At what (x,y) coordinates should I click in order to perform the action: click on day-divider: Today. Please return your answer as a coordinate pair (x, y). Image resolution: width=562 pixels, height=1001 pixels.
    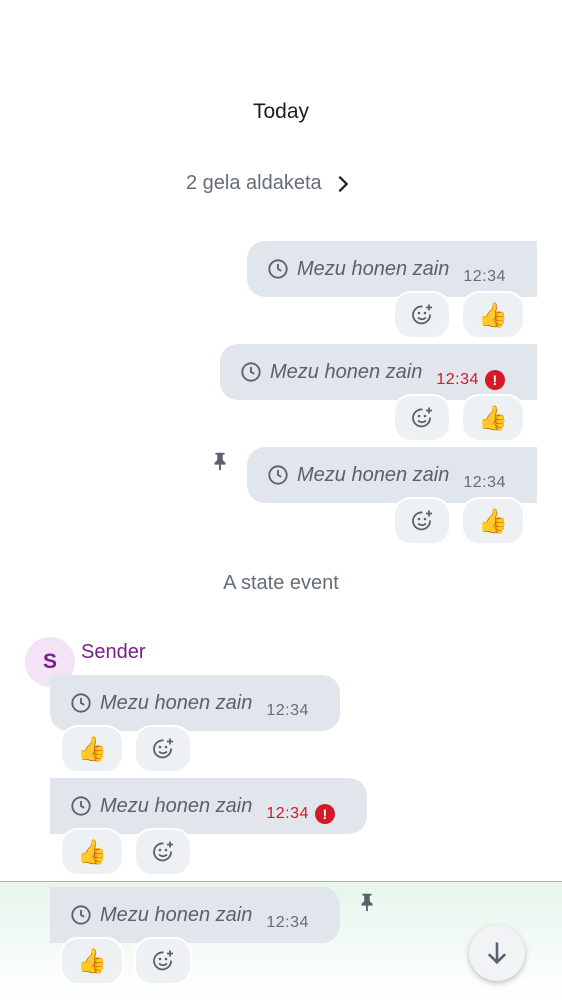
    Looking at the image, I should click on (281, 111).